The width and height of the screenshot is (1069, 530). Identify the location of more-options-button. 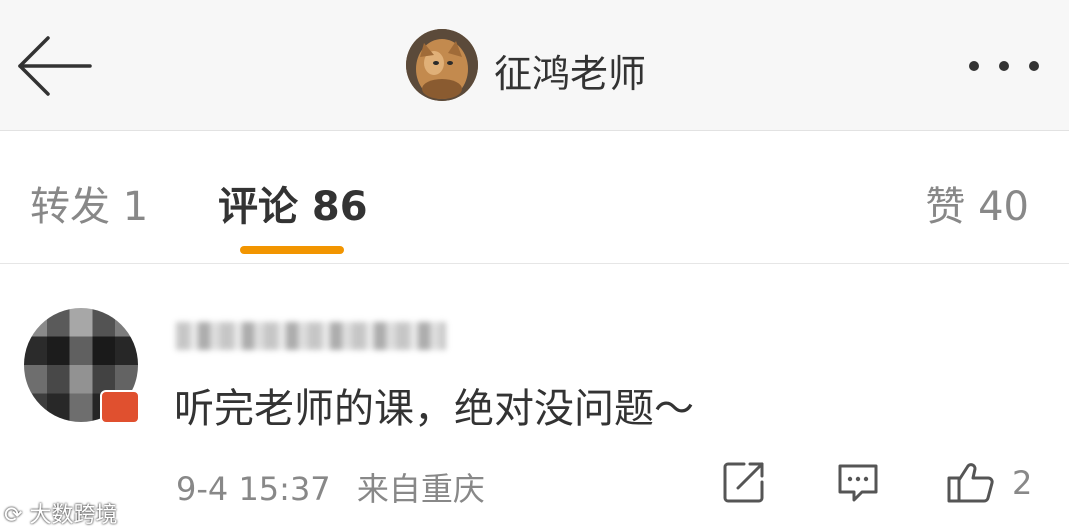
(1004, 66).